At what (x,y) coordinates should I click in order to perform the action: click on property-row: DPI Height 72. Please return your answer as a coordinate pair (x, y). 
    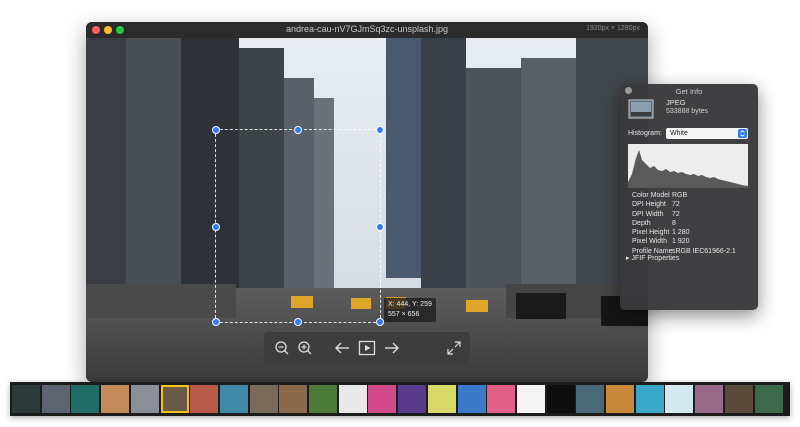
    Looking at the image, I should click on (656, 205).